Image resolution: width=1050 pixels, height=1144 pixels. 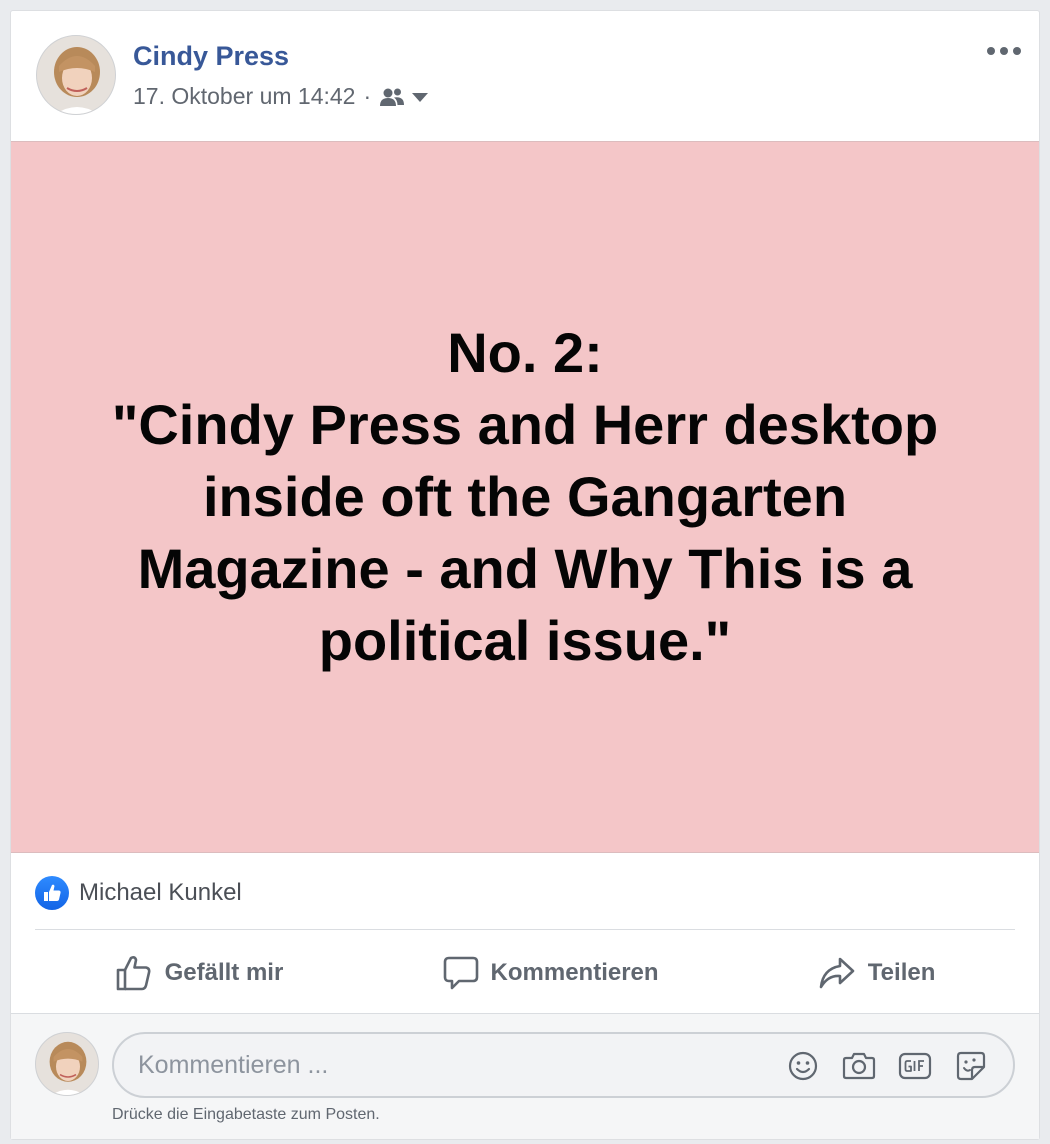 What do you see at coordinates (574, 972) in the screenshot?
I see `comment-label: Kommentieren` at bounding box center [574, 972].